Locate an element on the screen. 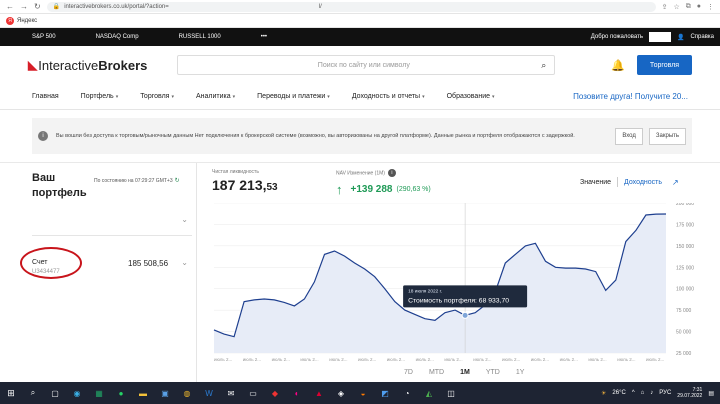  range-ytd: YTD is located at coordinates (493, 372).